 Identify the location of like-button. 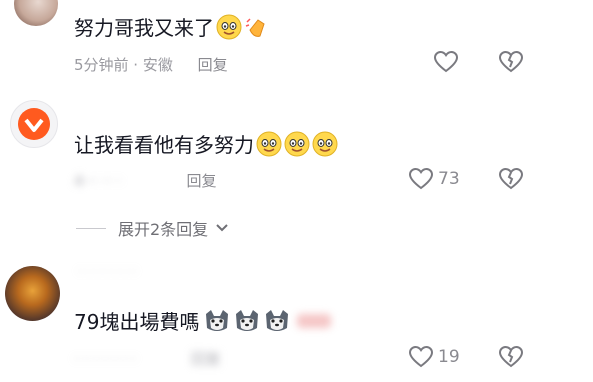
(446, 62).